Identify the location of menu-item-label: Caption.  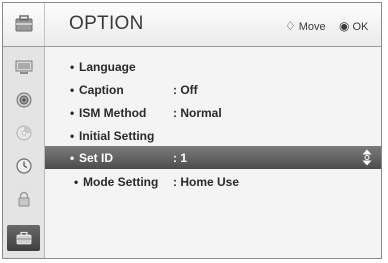
(101, 90).